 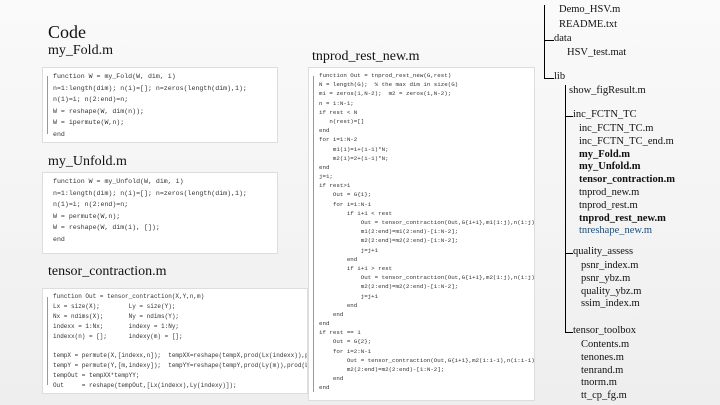 I want to click on code-line: m1(i)=1+(i-1)*N;, so click(x=354, y=149).